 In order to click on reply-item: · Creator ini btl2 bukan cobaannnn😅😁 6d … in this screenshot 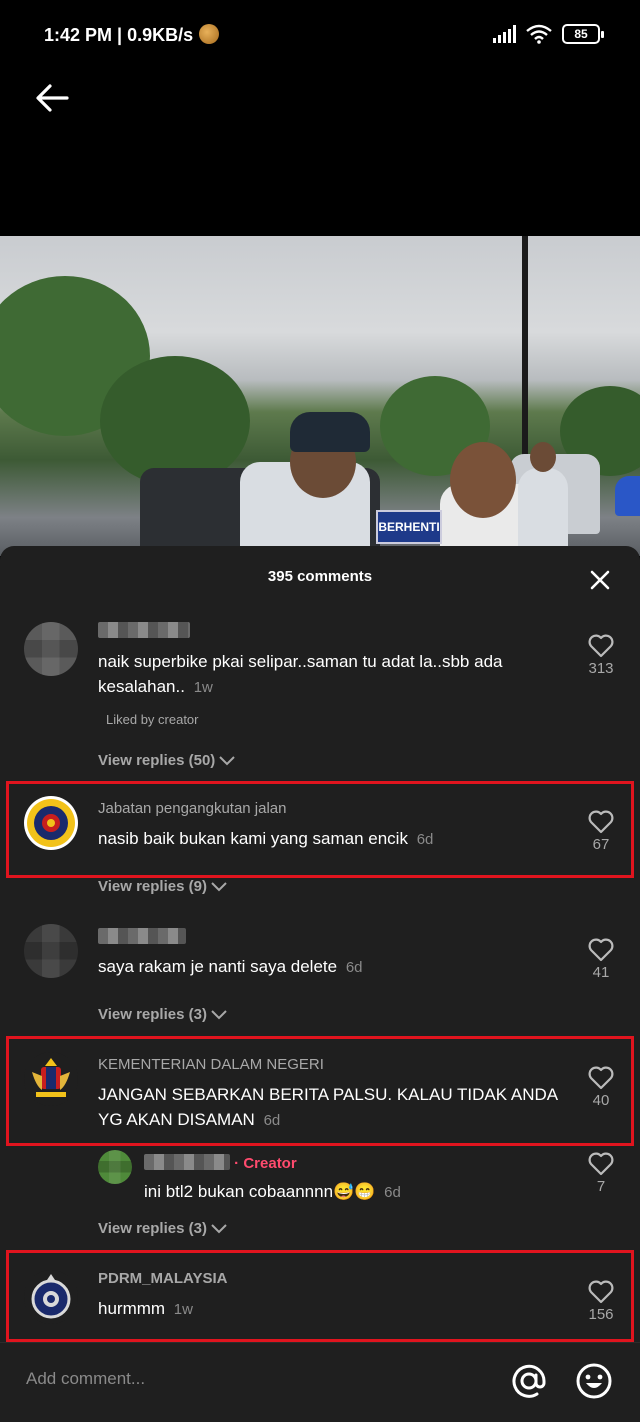, I will do `click(320, 1203)`.